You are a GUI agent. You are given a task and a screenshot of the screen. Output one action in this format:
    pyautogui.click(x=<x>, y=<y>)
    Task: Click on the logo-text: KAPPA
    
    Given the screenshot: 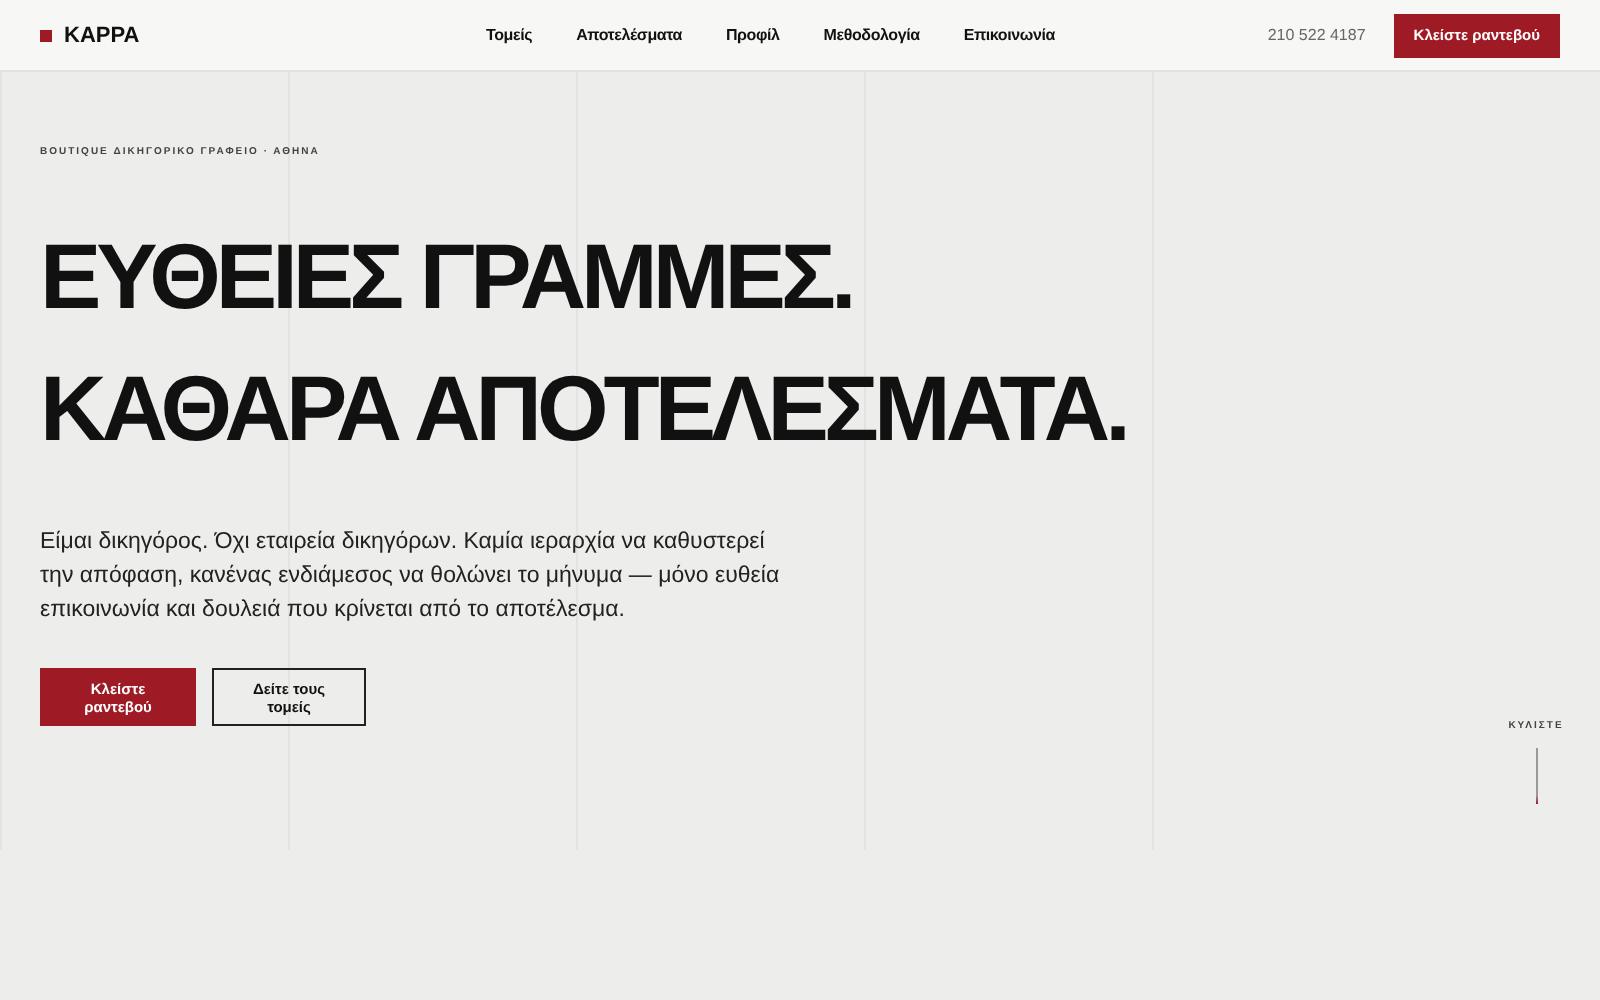 What is the action you would take?
    pyautogui.click(x=102, y=35)
    